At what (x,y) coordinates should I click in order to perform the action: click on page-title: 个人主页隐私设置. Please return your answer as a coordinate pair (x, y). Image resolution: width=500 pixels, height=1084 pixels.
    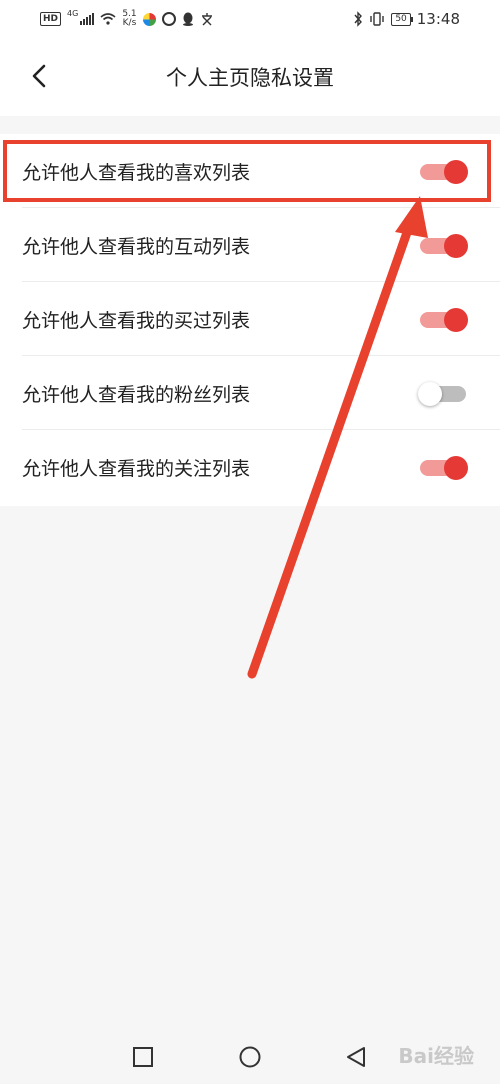
    Looking at the image, I should click on (250, 78).